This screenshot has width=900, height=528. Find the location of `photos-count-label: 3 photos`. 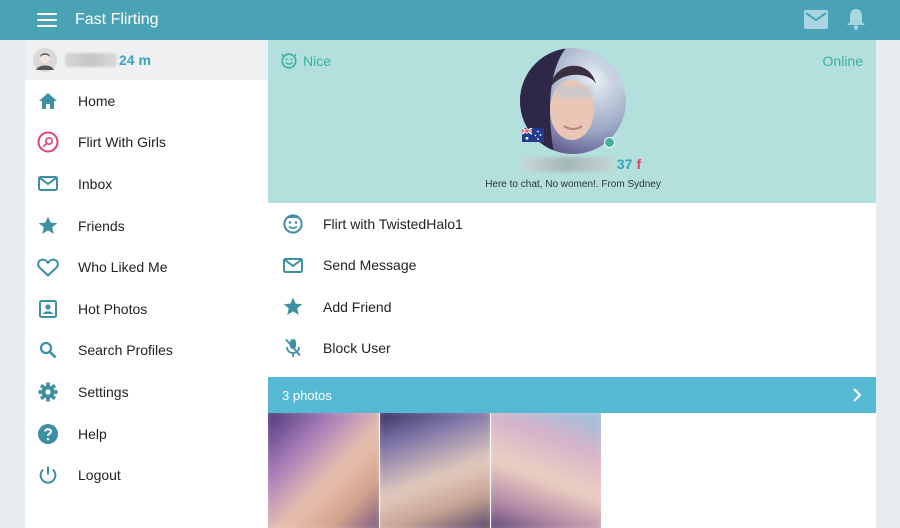

photos-count-label: 3 photos is located at coordinates (307, 395).